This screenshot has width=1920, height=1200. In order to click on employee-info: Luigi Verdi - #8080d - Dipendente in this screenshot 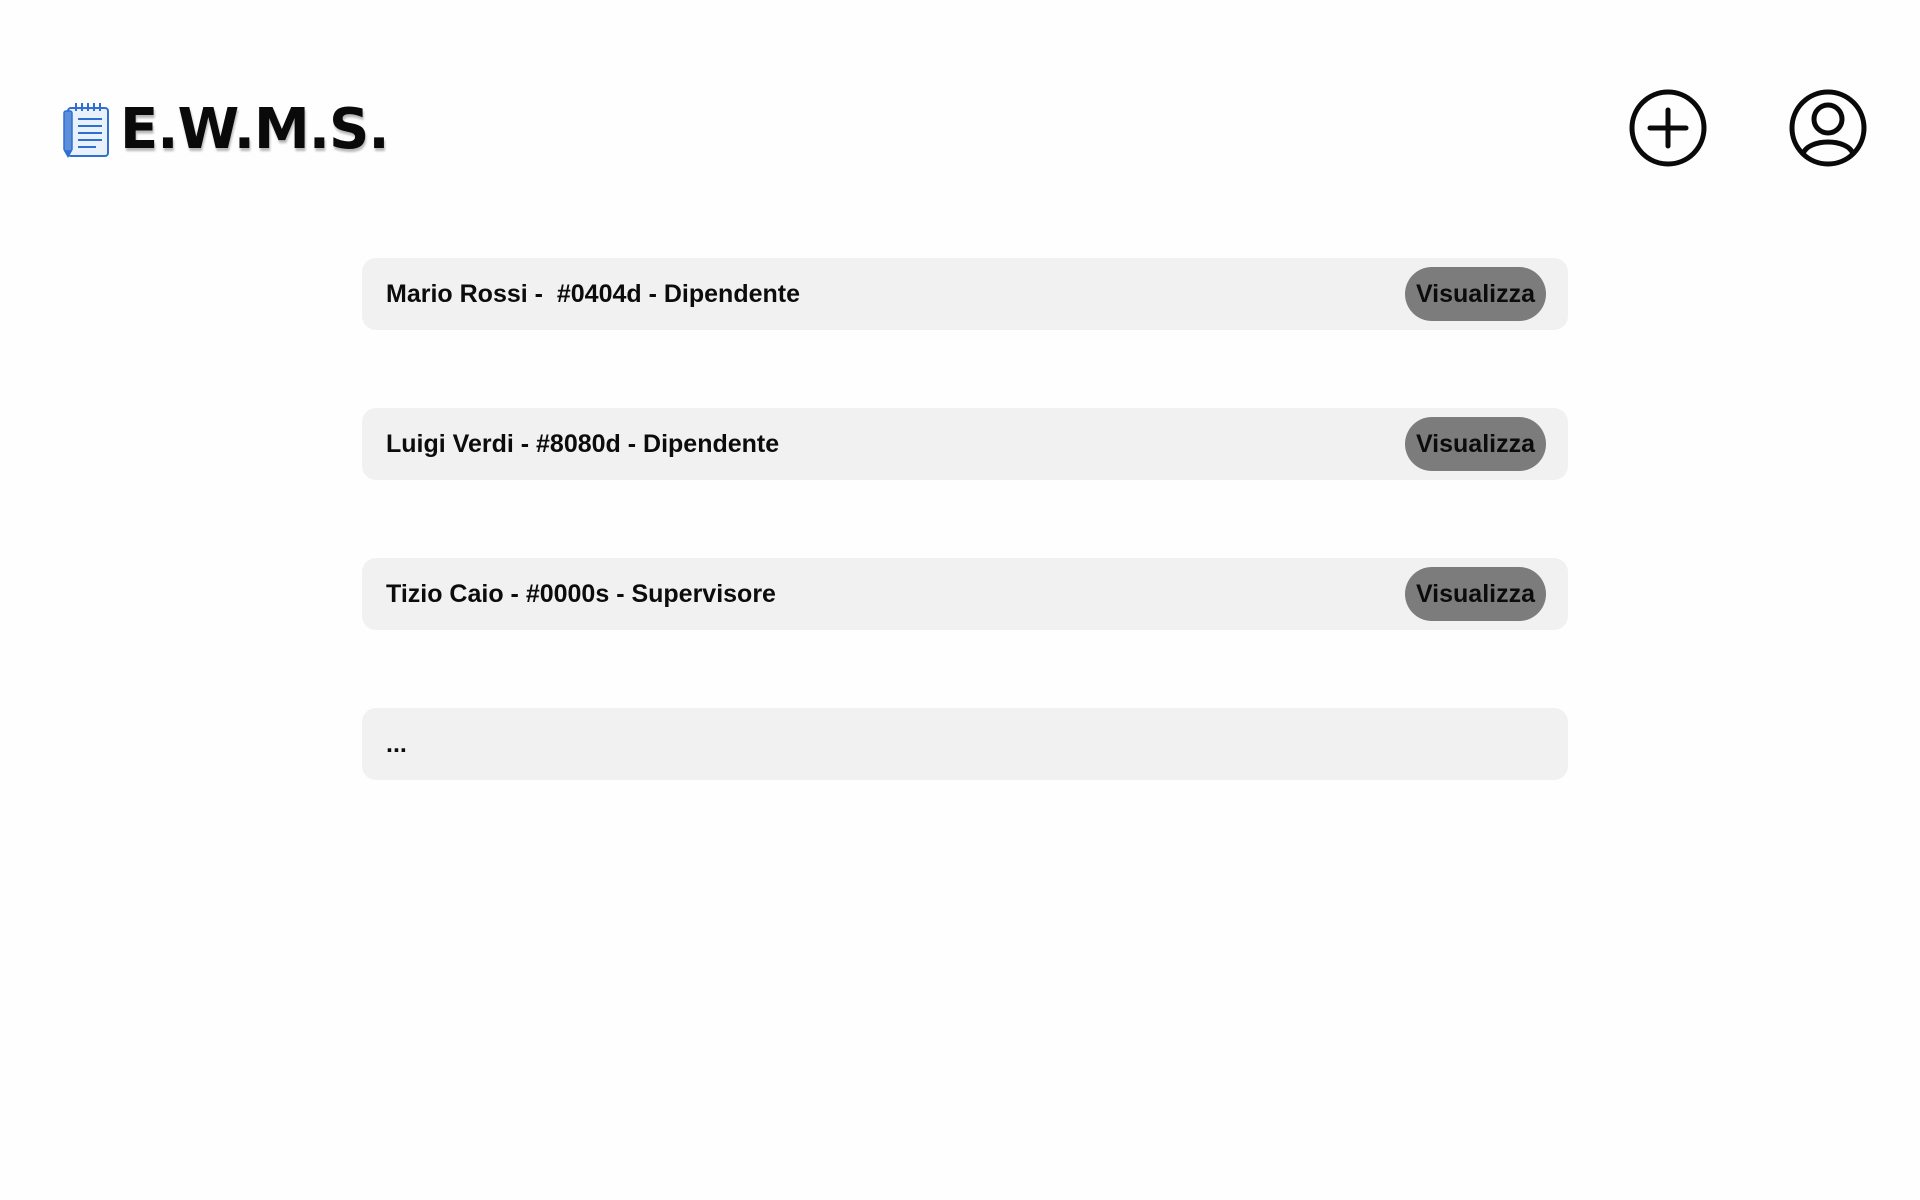, I will do `click(583, 443)`.